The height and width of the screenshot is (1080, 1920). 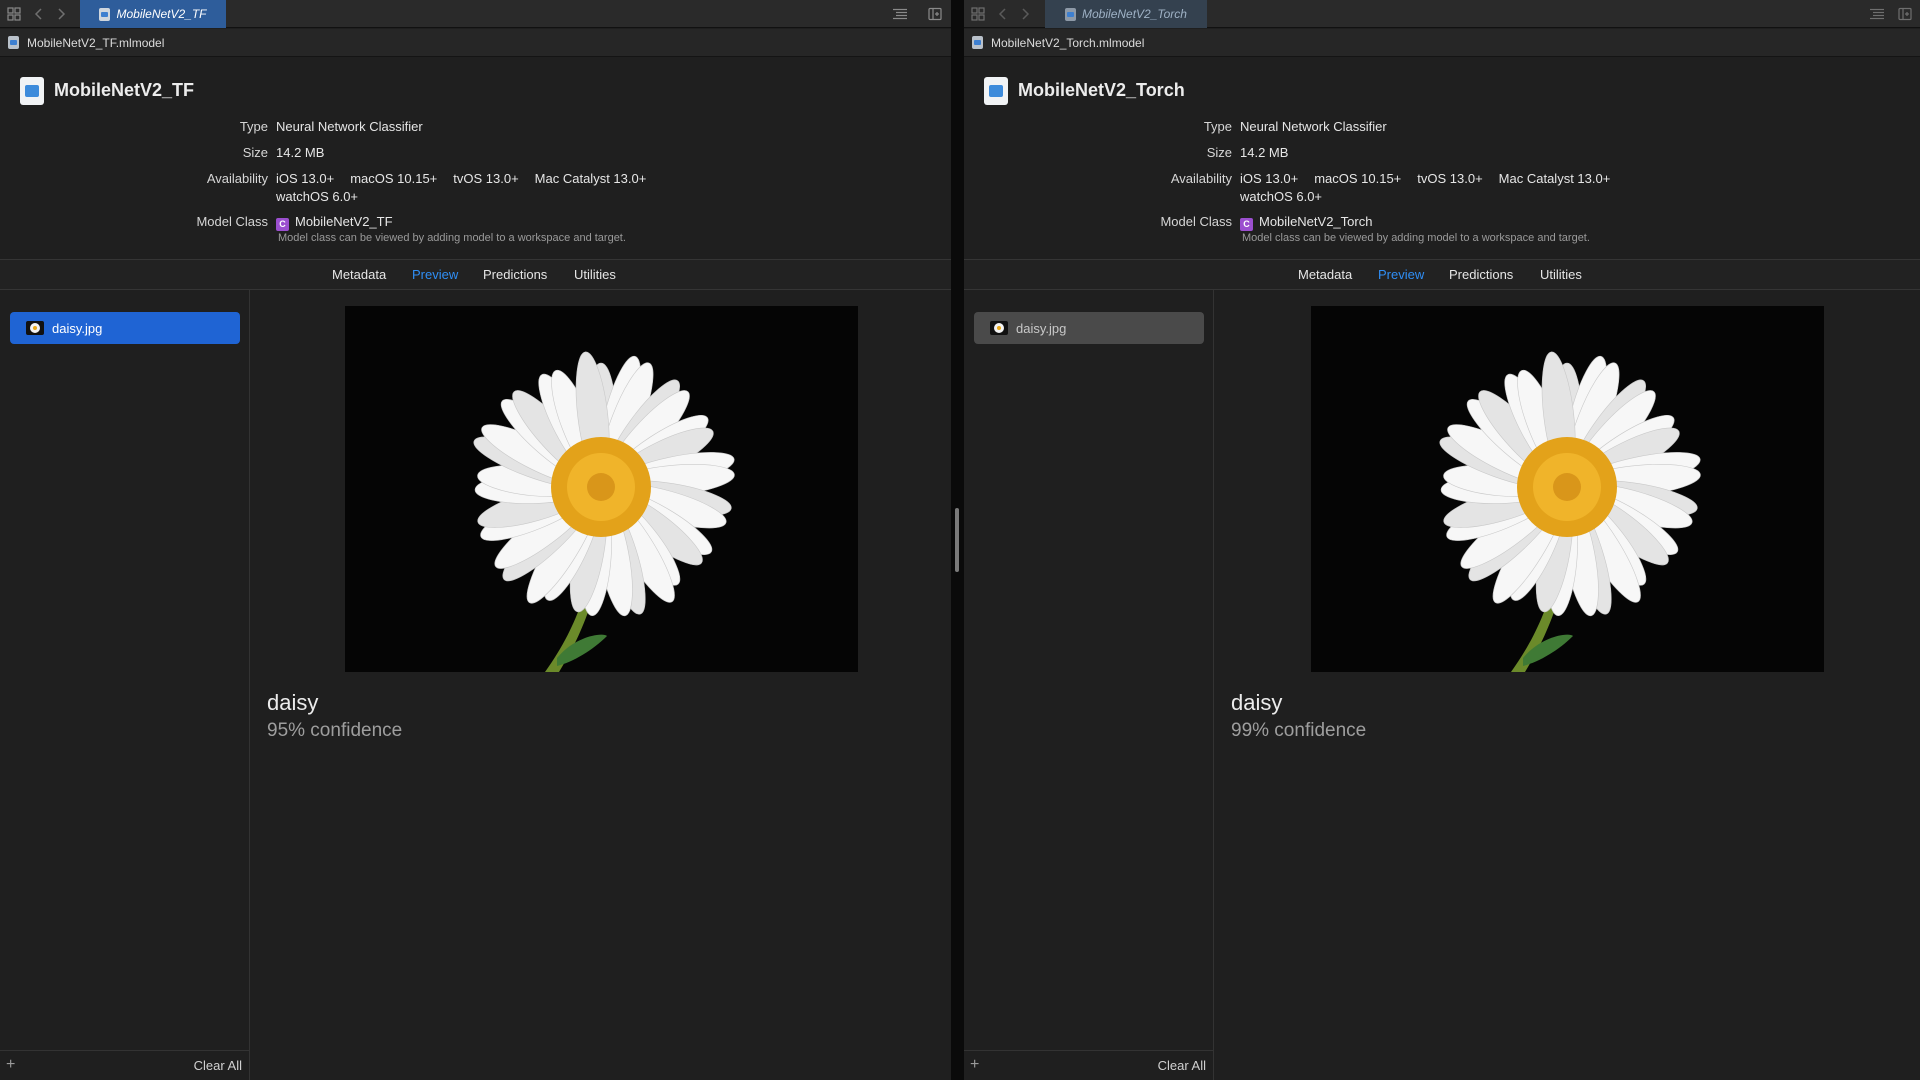 I want to click on tab-title: MobileNetV2_TF, so click(x=161, y=14).